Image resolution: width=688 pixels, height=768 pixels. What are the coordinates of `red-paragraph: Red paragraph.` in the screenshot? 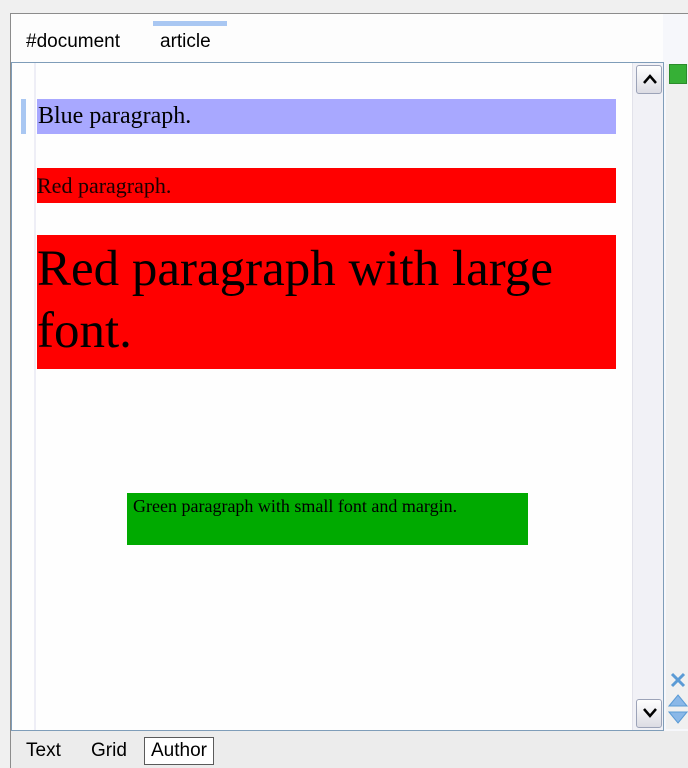 It's located at (326, 185).